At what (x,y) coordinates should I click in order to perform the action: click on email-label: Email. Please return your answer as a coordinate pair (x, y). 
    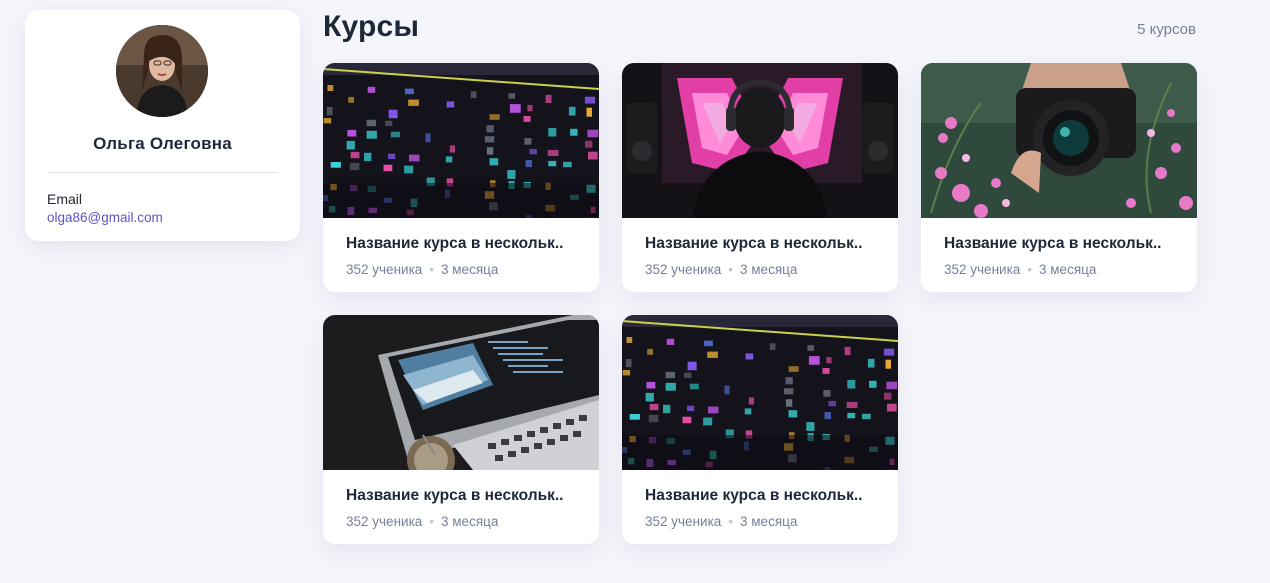
    Looking at the image, I should click on (65, 199).